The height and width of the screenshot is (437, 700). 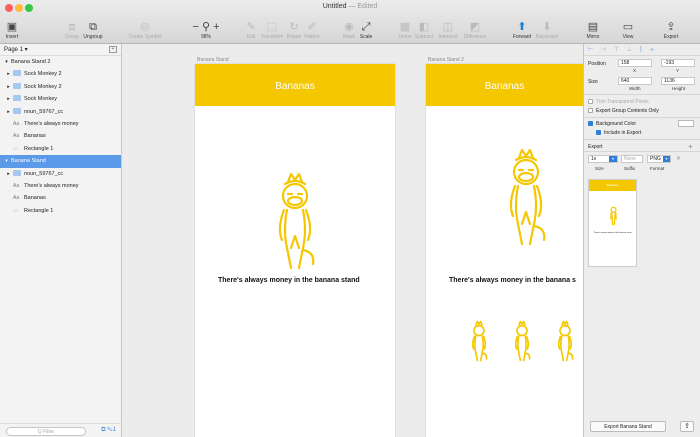 I want to click on window-title: Untitled — Edited, so click(x=350, y=6).